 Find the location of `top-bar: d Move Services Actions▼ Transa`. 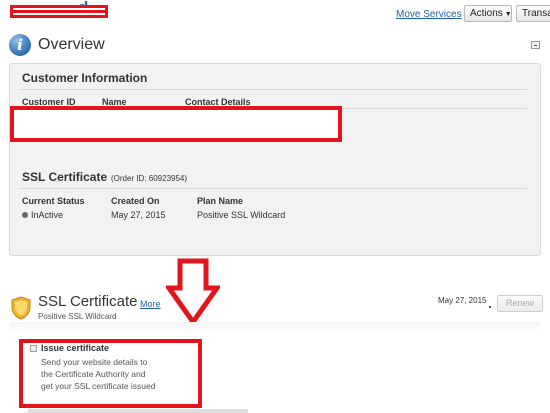

top-bar: d Move Services Actions▼ Transa is located at coordinates (275, 14).